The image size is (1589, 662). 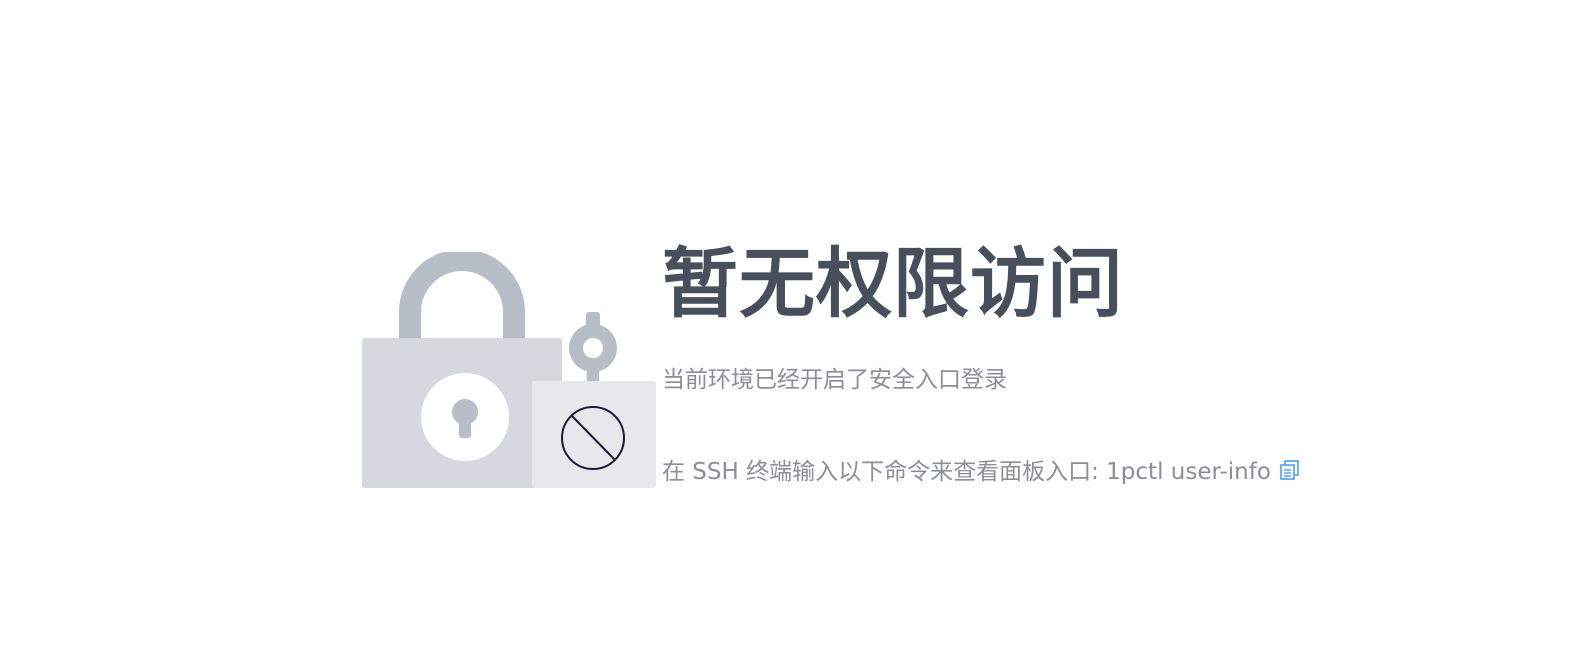 What do you see at coordinates (594, 434) in the screenshot?
I see `small-lock-body` at bounding box center [594, 434].